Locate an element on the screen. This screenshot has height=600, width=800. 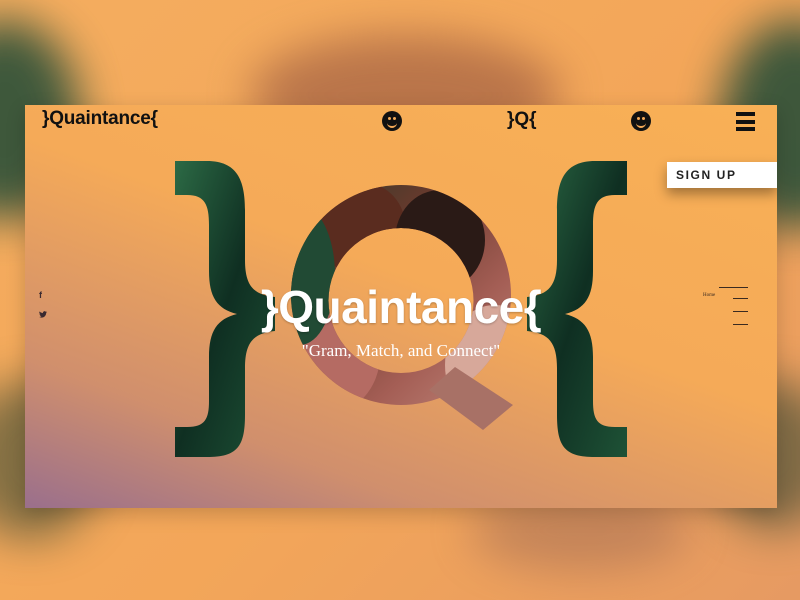
top-navigation-bar: }Quaintance{ }Q{ is located at coordinates (401, 120).